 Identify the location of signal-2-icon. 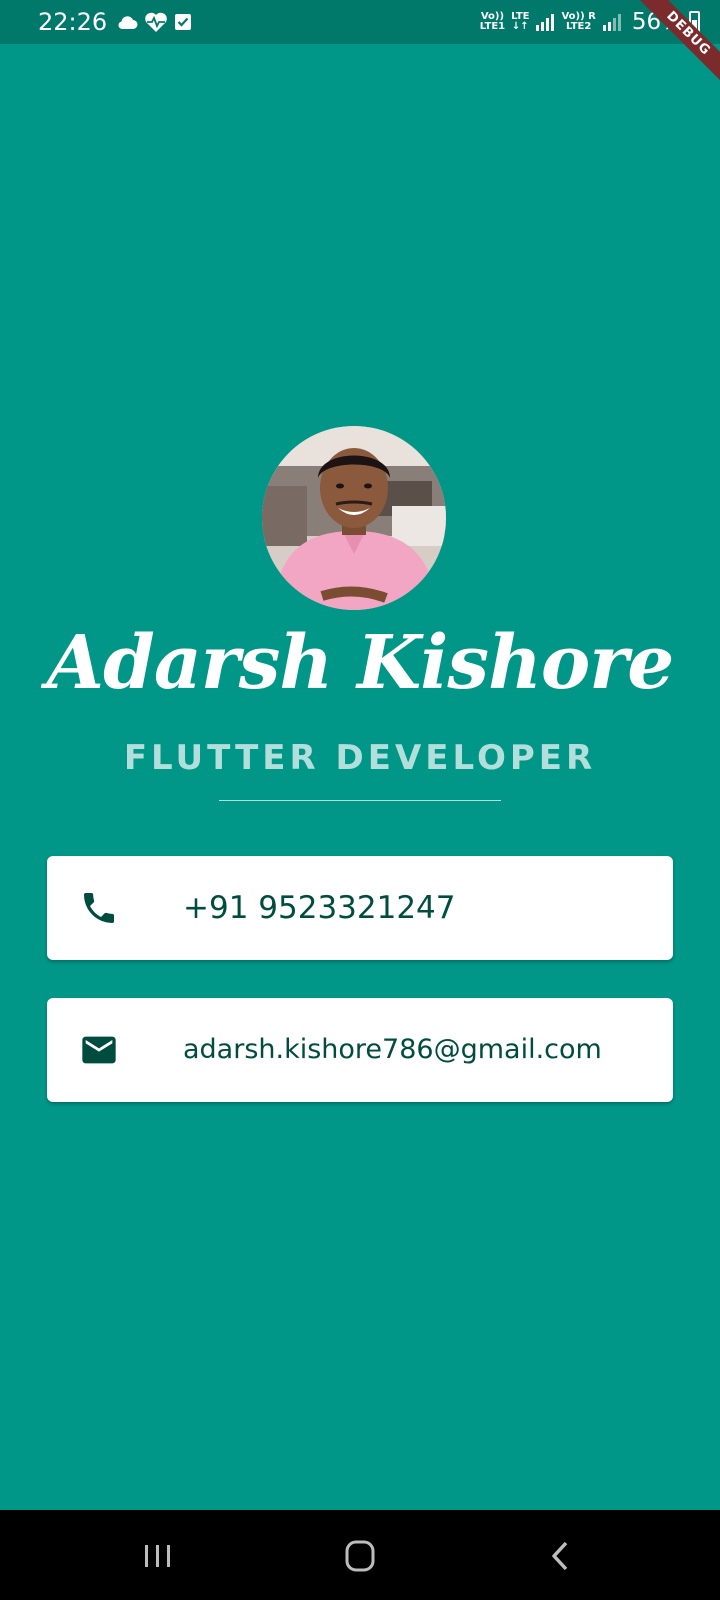
(611, 22).